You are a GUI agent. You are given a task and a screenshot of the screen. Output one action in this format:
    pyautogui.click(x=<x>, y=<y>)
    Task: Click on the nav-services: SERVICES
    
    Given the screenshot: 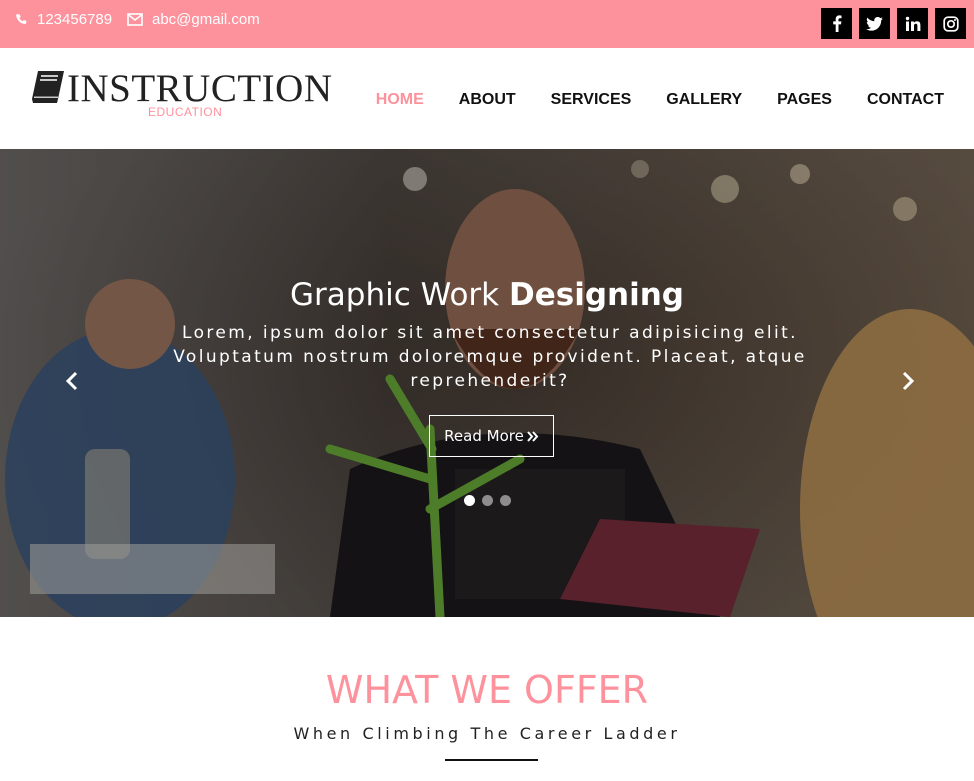 What is the action you would take?
    pyautogui.click(x=591, y=100)
    